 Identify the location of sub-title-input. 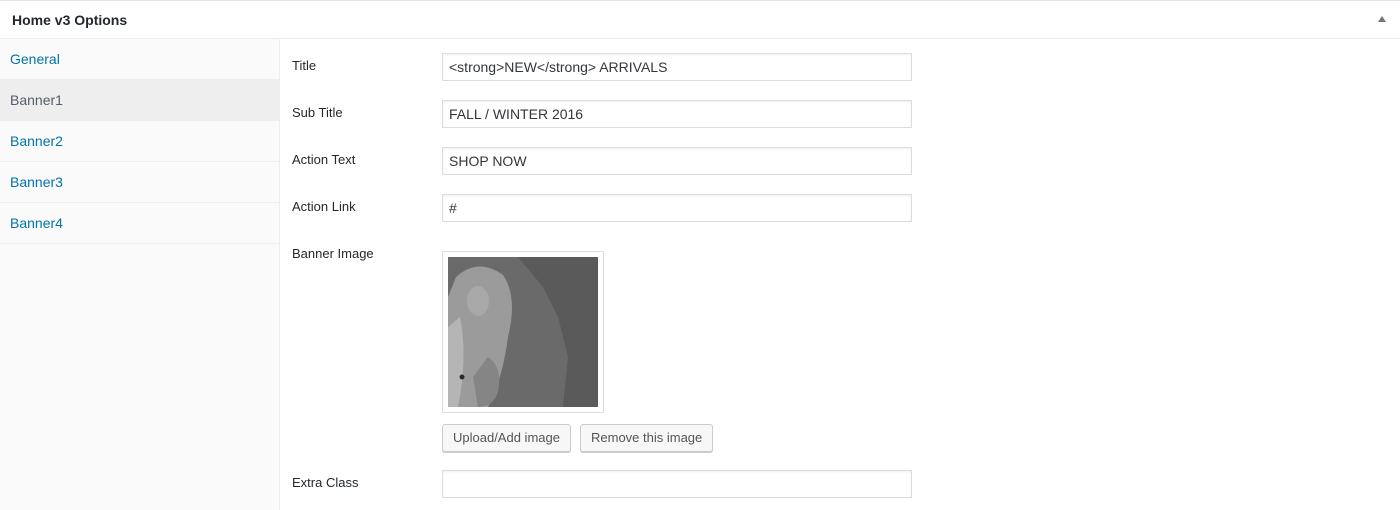
(677, 114).